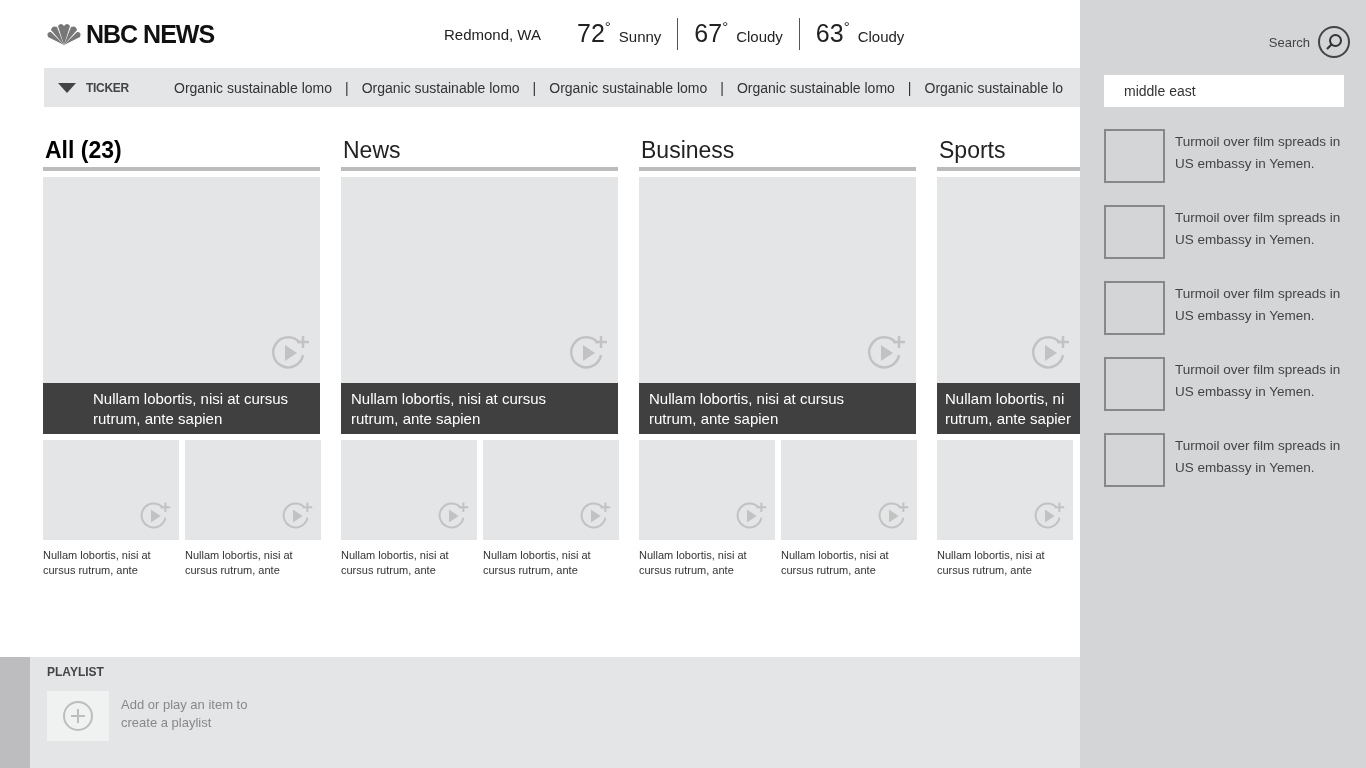  I want to click on ticker-toggle: TICKER, so click(109, 87).